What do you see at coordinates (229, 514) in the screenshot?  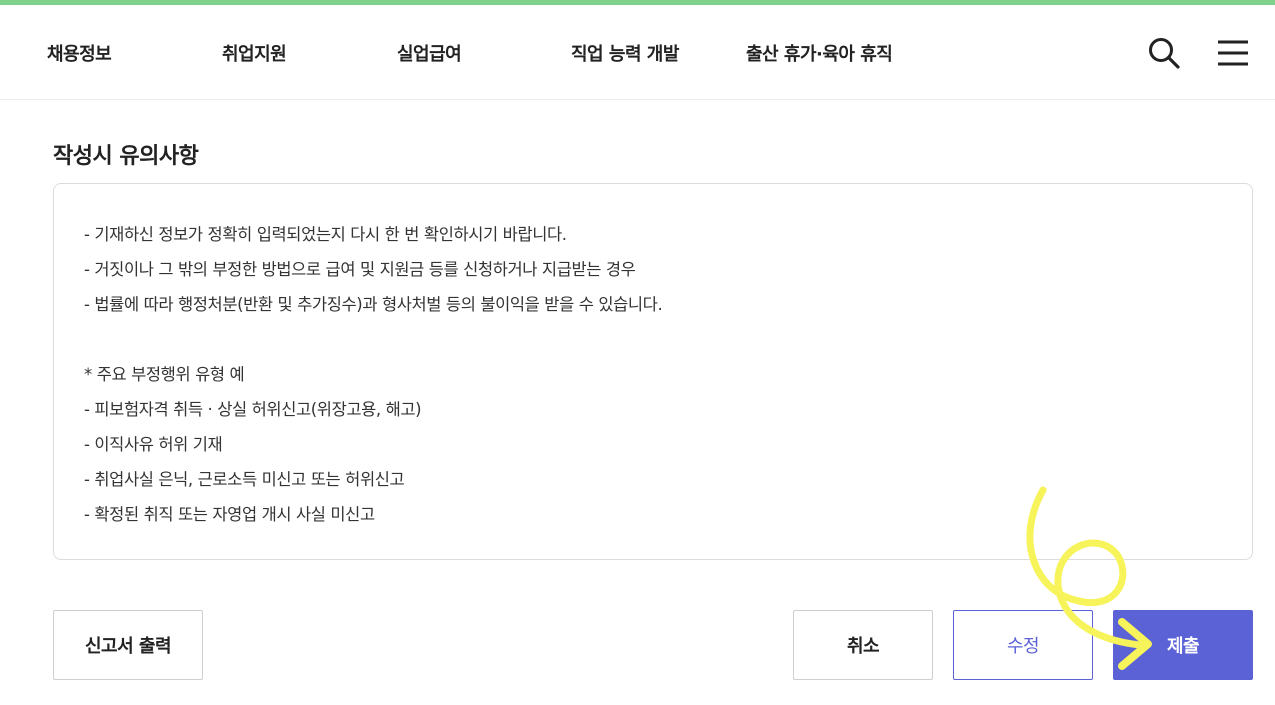 I see `notice-line: - 확정된 취직 또는 자영업 개시 사실 미신고` at bounding box center [229, 514].